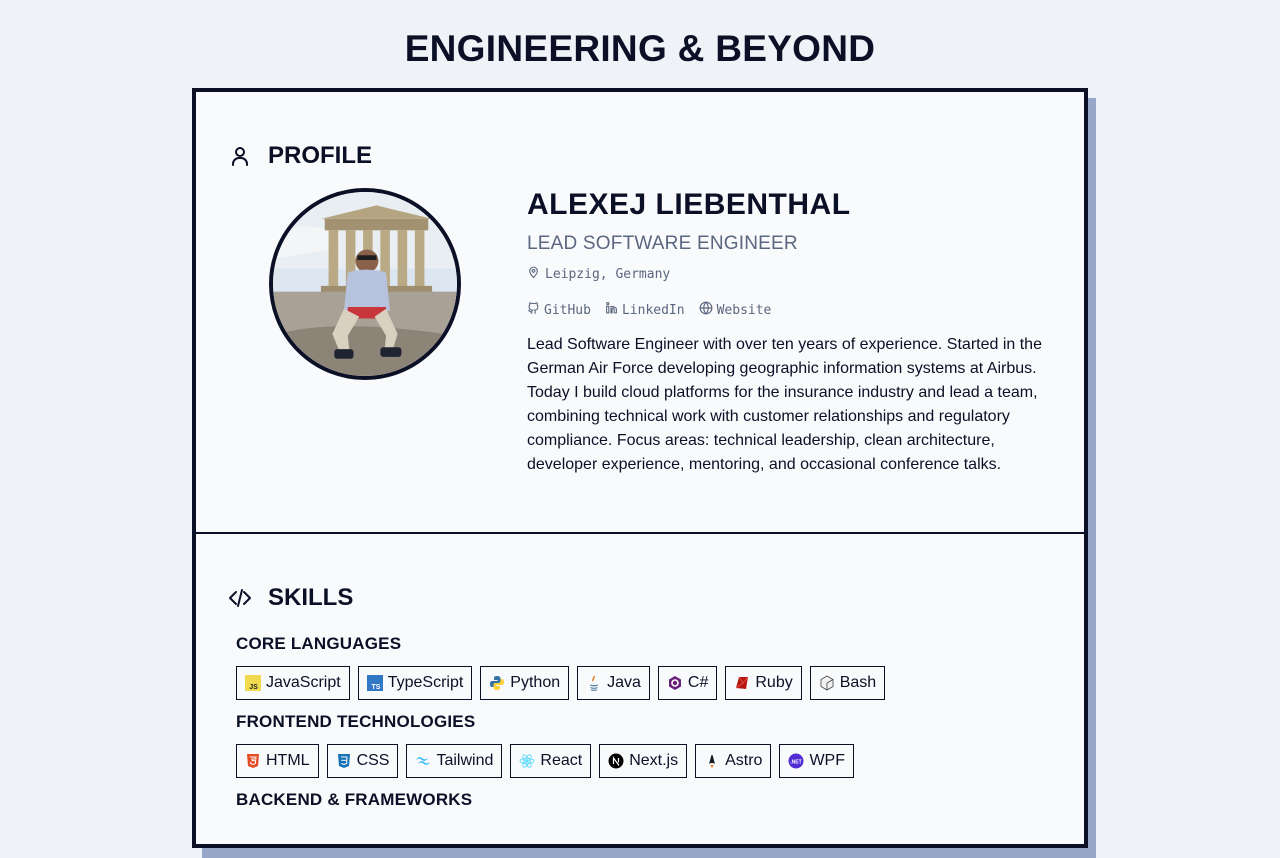  What do you see at coordinates (613, 683) in the screenshot?
I see `skill-chip-java: Java` at bounding box center [613, 683].